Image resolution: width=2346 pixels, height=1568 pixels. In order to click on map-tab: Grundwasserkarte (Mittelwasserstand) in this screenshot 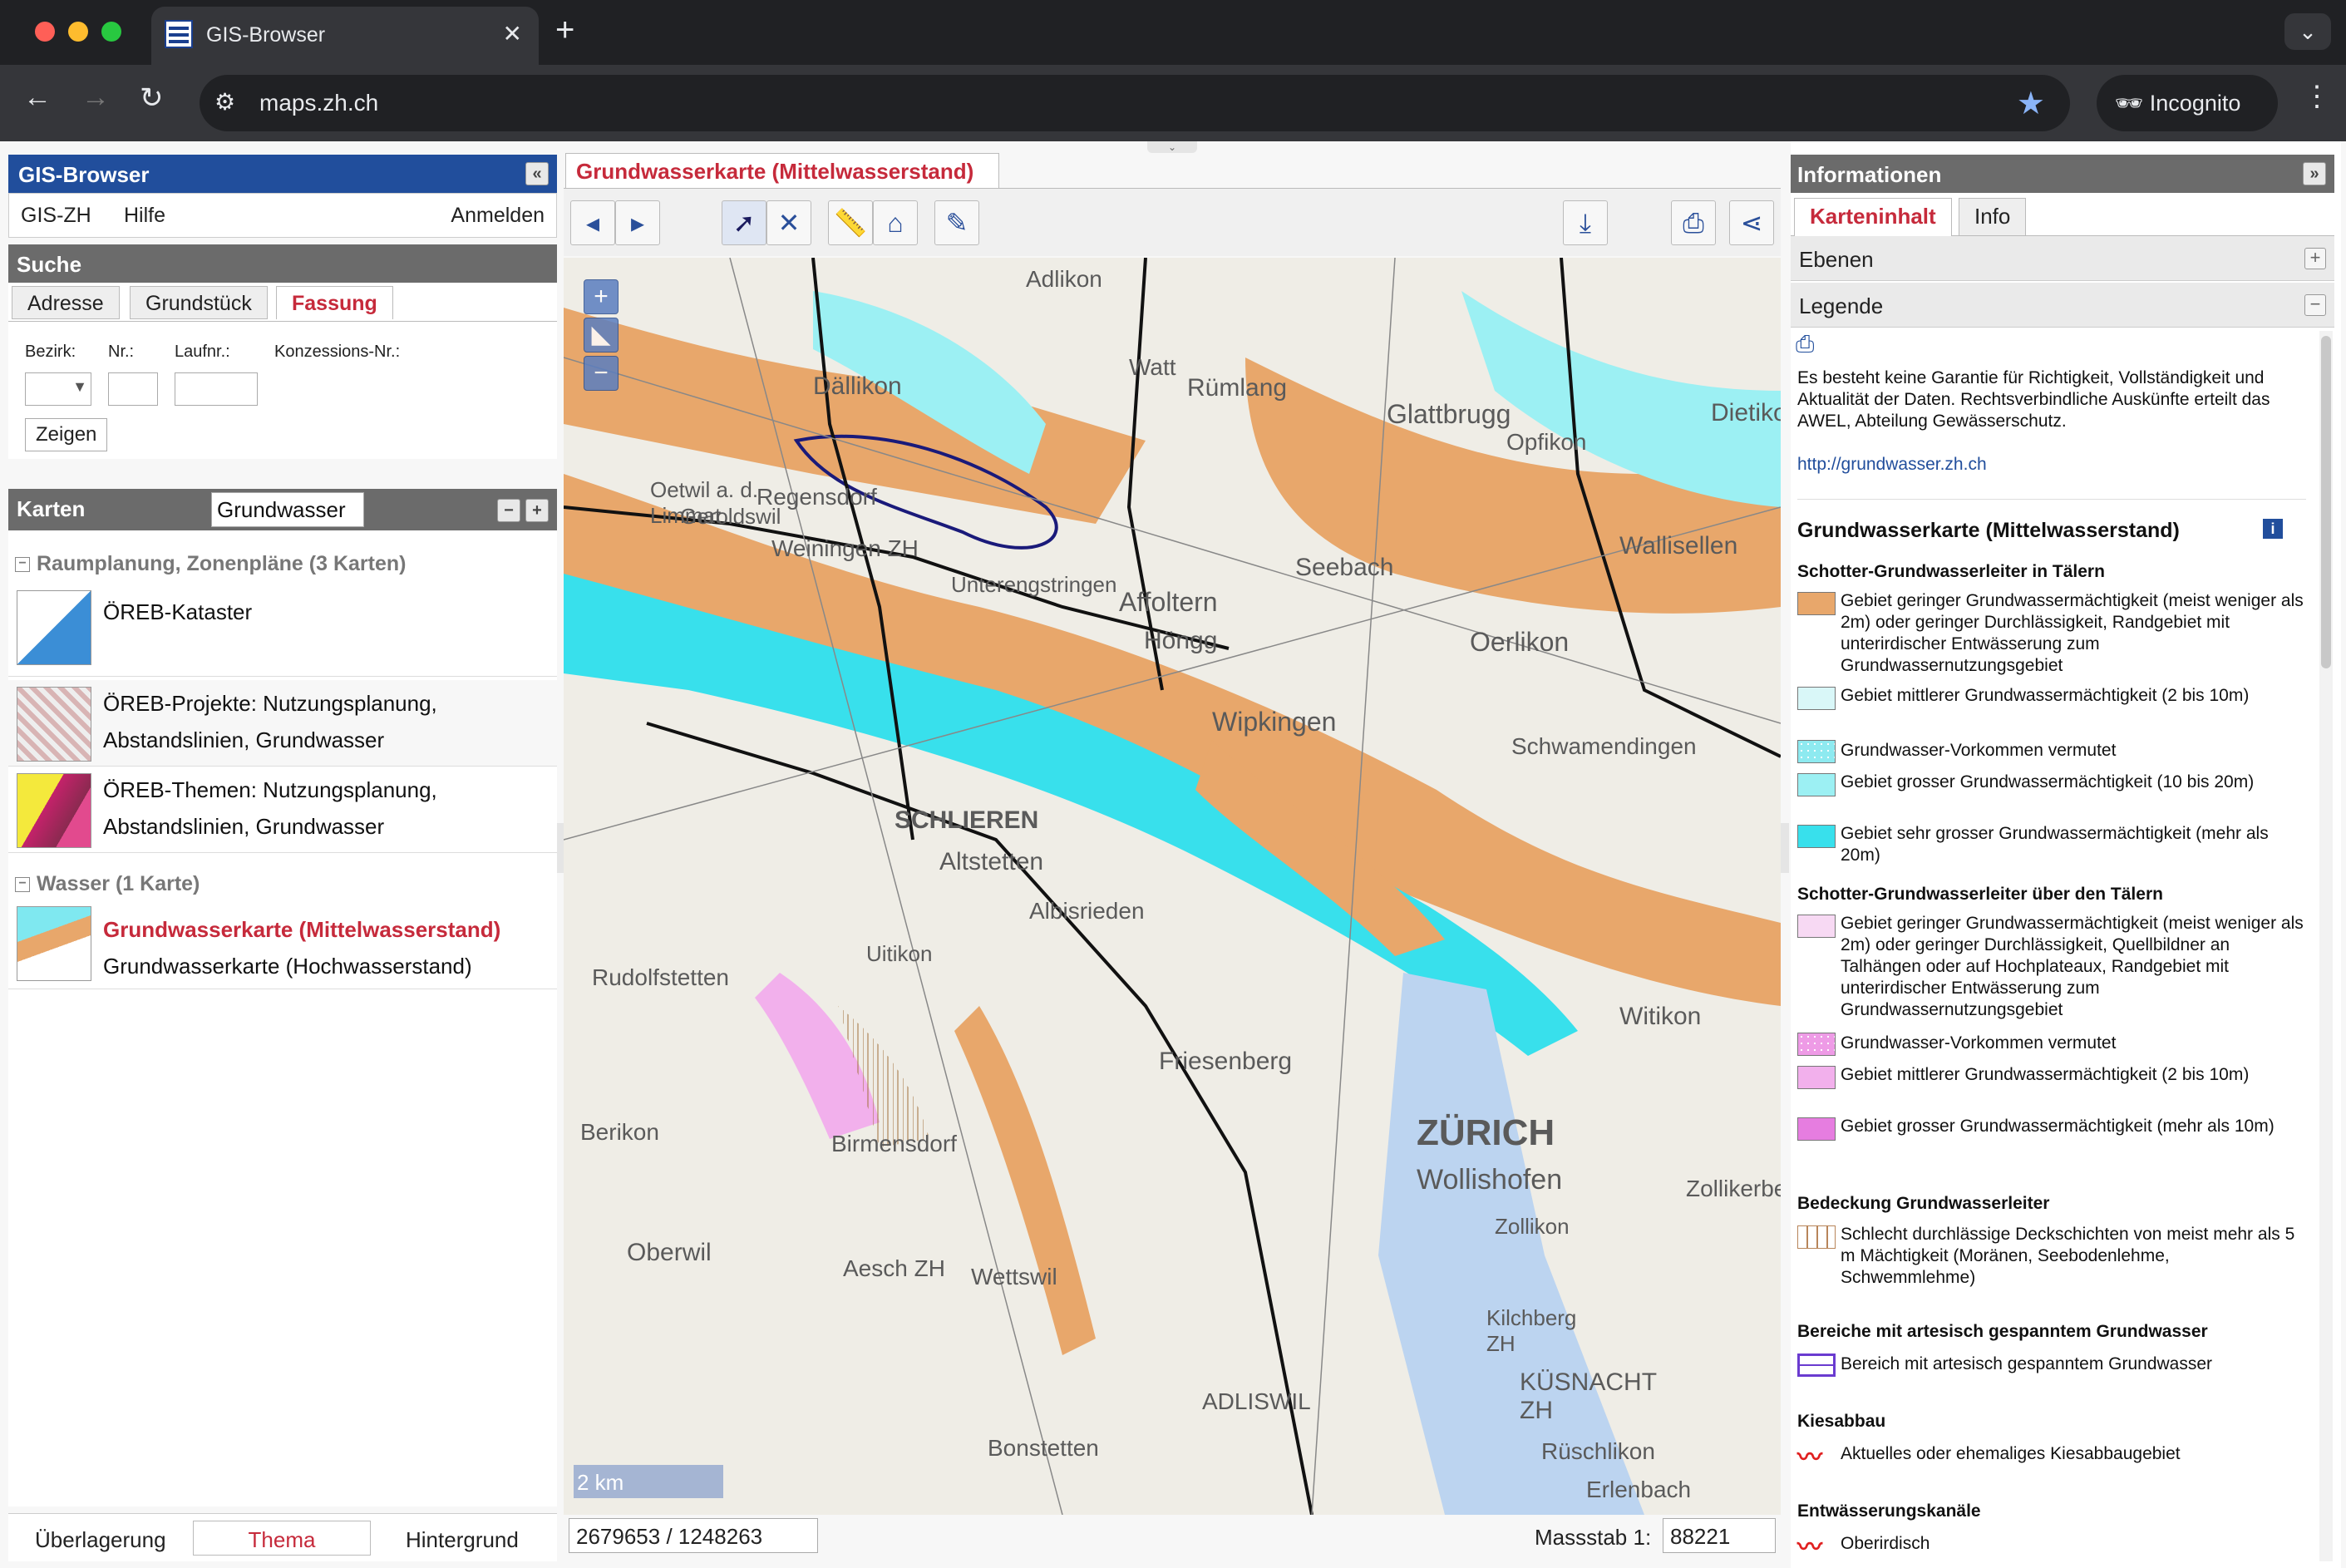, I will do `click(782, 170)`.